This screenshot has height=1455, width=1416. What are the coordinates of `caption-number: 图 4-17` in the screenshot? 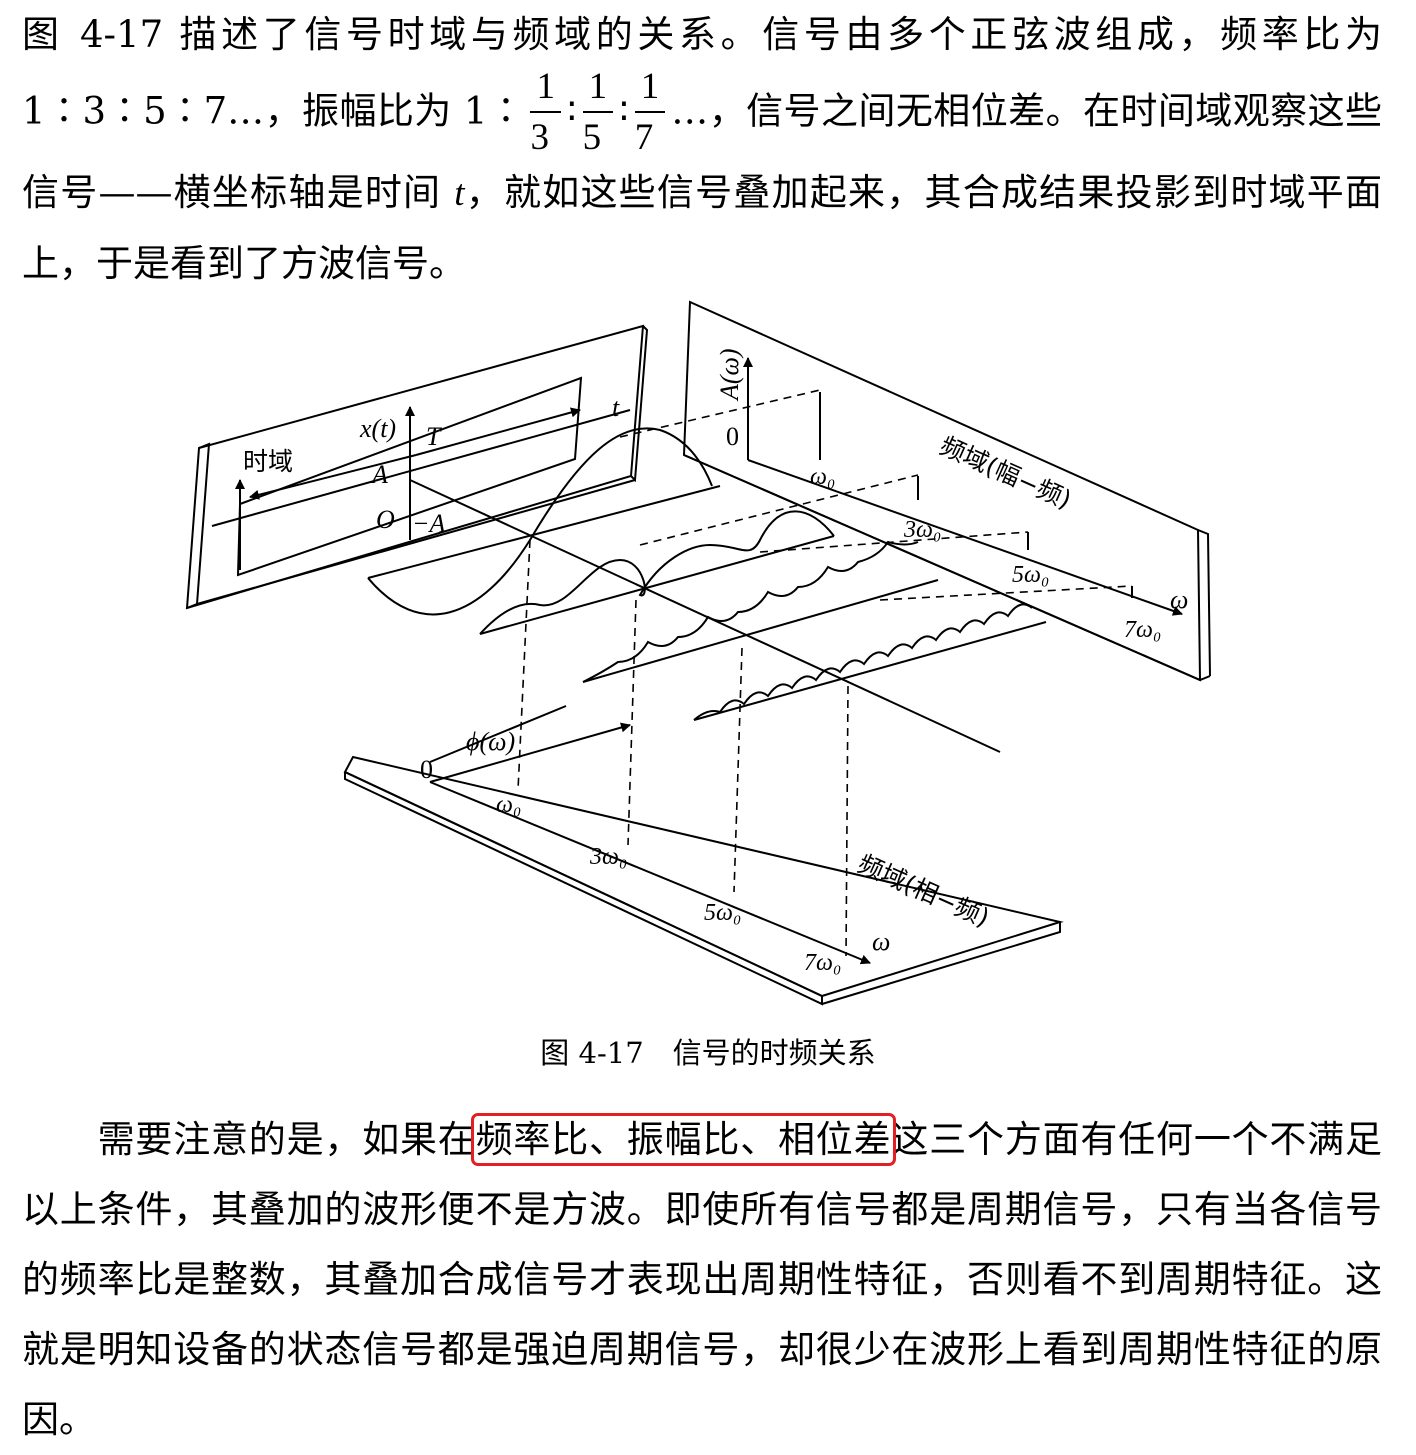 It's located at (592, 1053).